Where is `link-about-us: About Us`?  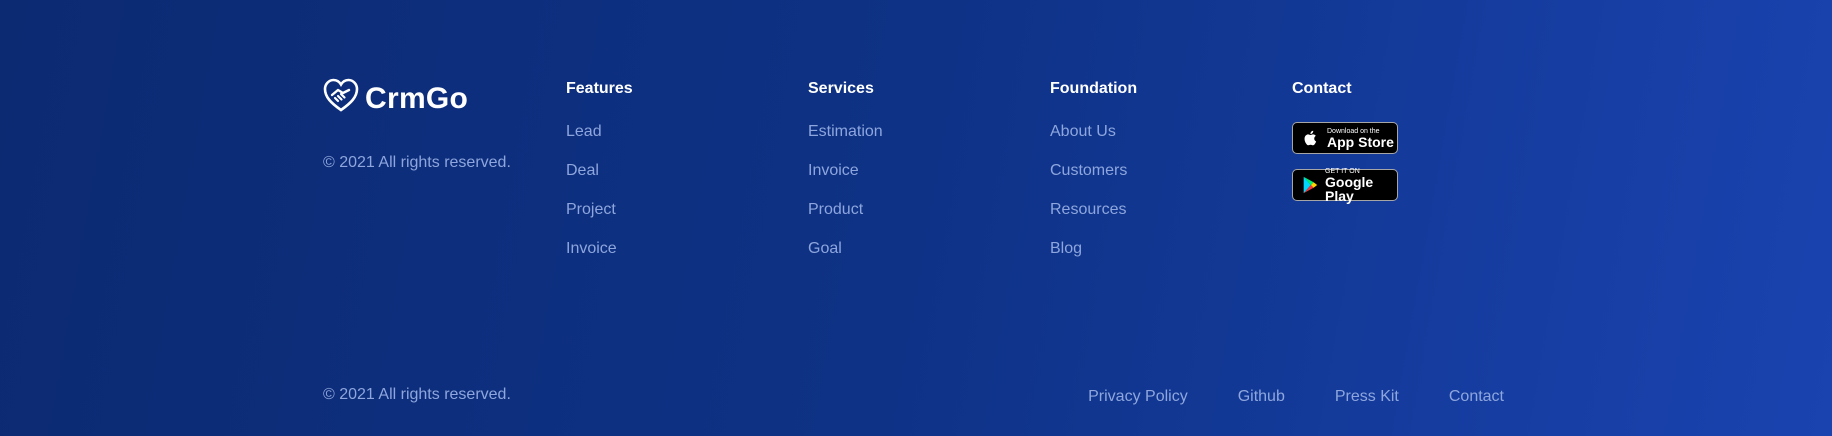
link-about-us: About Us is located at coordinates (1093, 132).